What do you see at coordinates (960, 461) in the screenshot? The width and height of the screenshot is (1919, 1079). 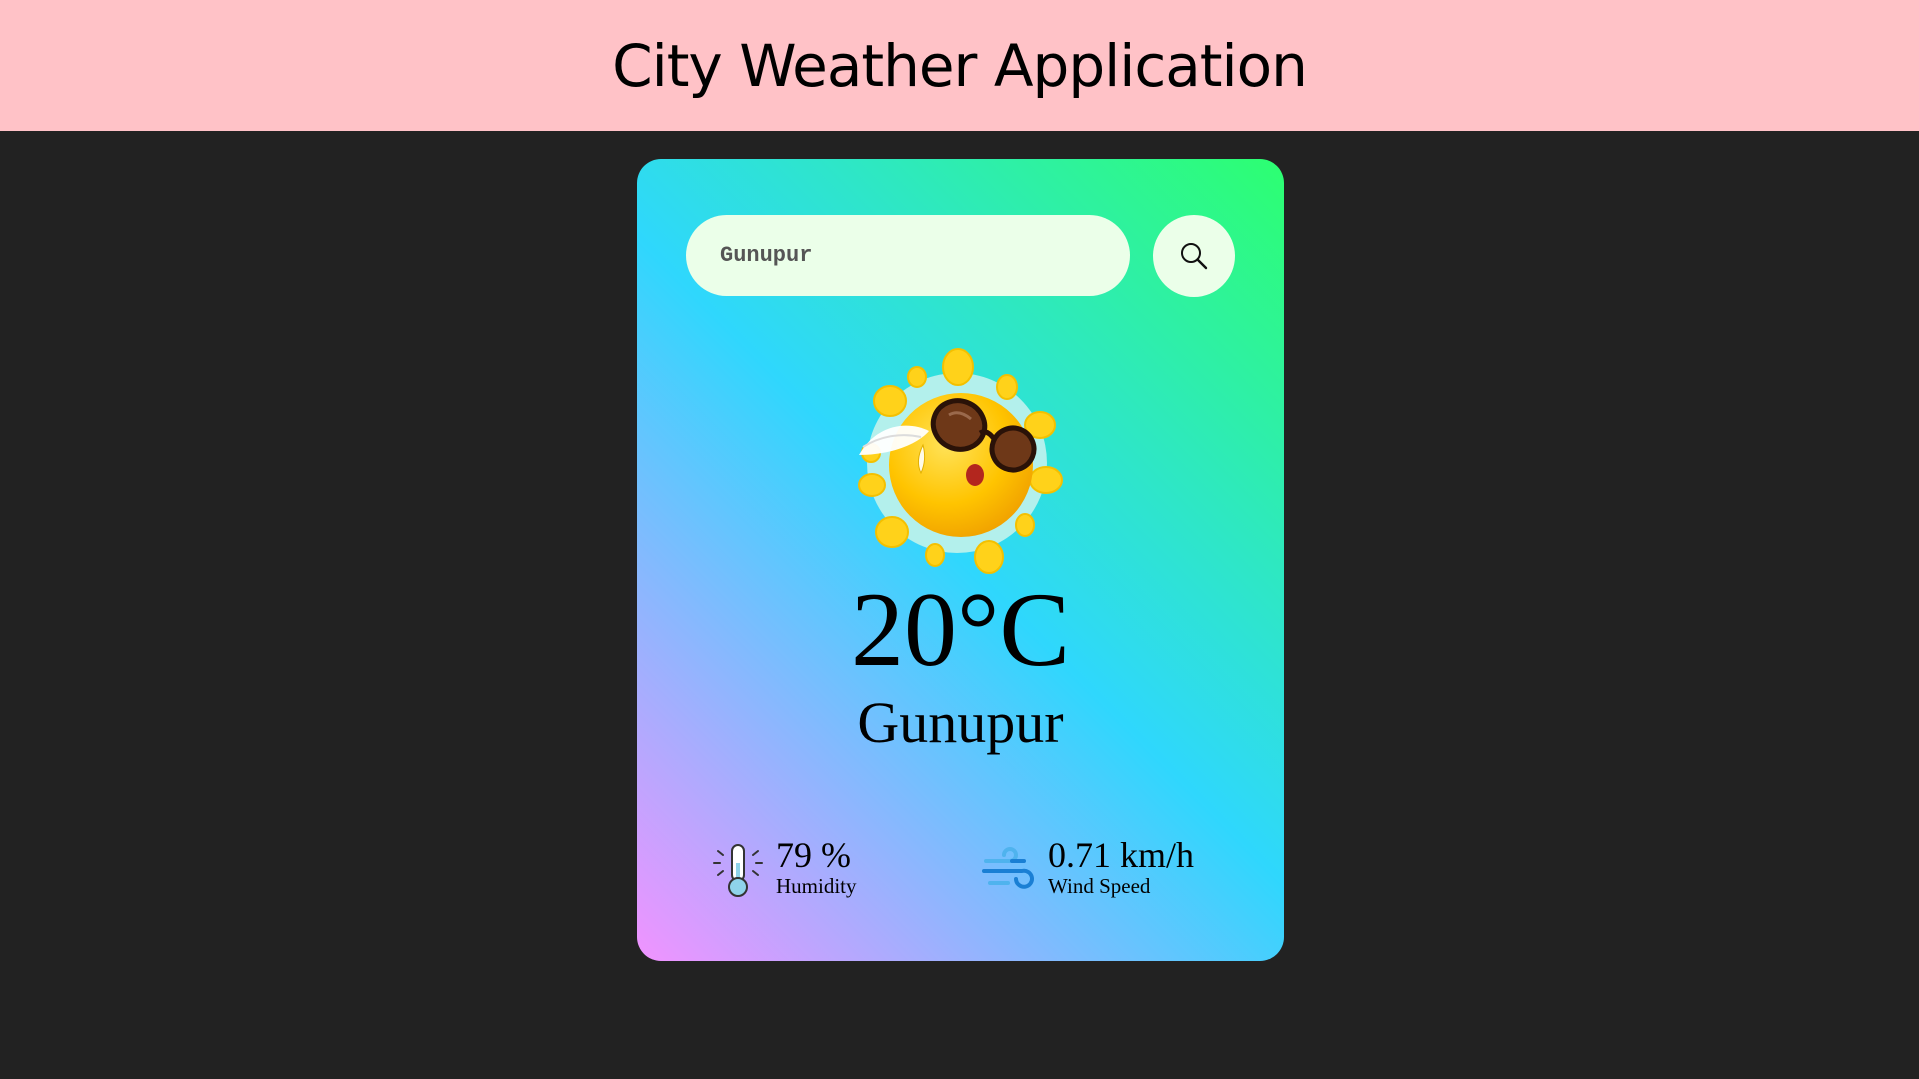 I see `sun-with-sunglasses-icon` at bounding box center [960, 461].